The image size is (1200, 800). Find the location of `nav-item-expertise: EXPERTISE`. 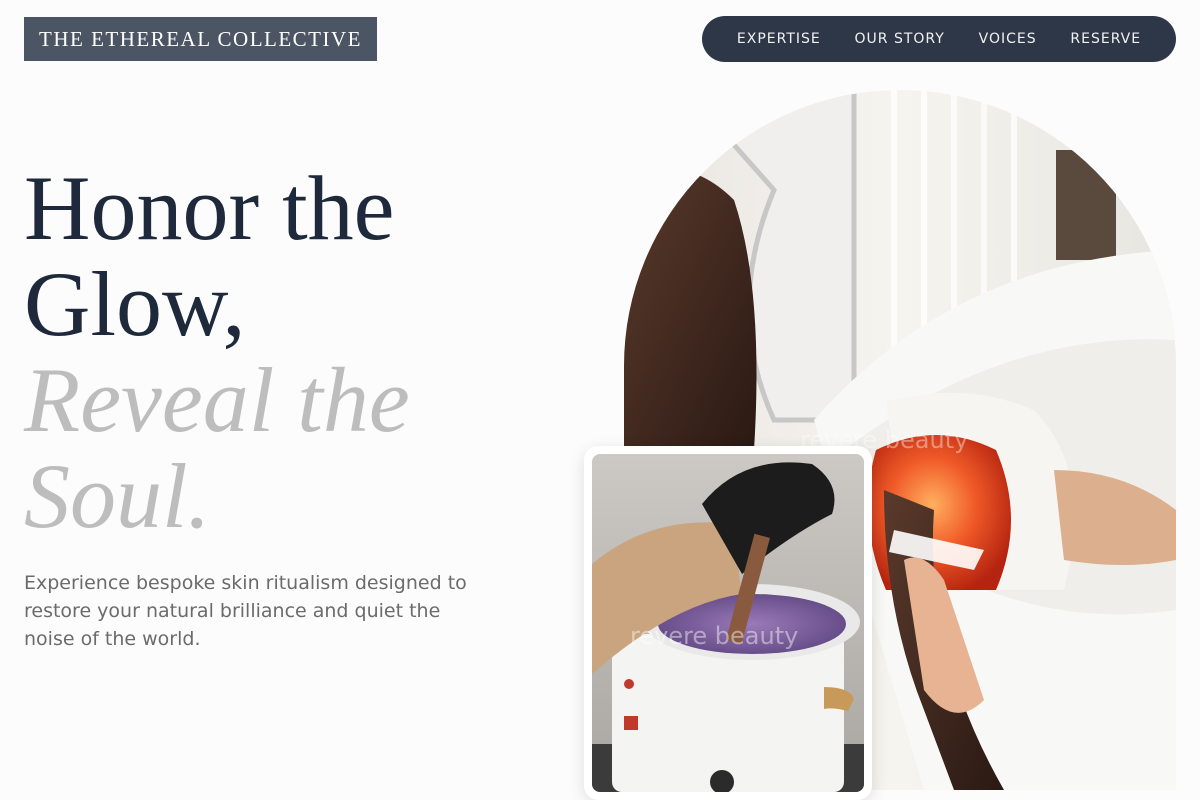

nav-item-expertise: EXPERTISE is located at coordinates (779, 39).